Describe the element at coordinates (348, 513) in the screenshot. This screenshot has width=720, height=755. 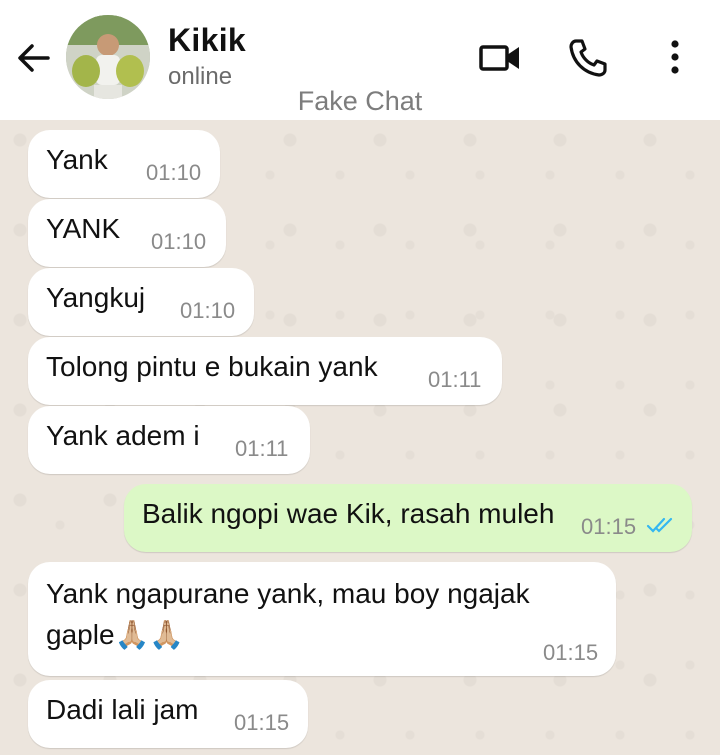
I see `message-text: Balik ngopi wae Kik, rasah muleh` at that location.